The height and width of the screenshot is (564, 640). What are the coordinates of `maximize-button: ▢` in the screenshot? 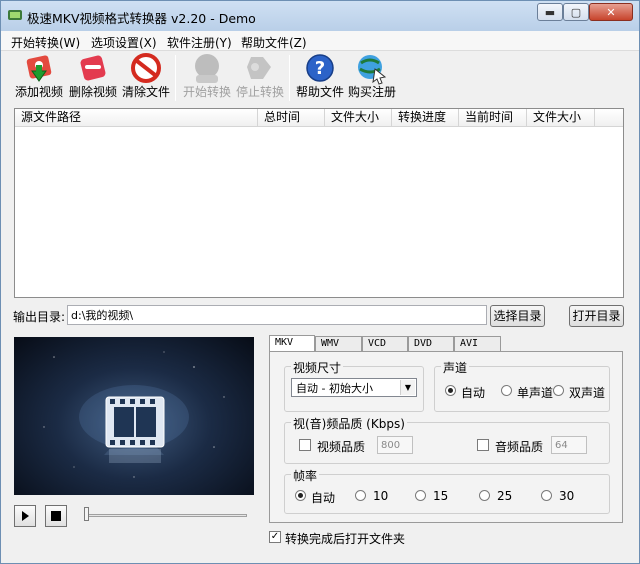 It's located at (576, 12).